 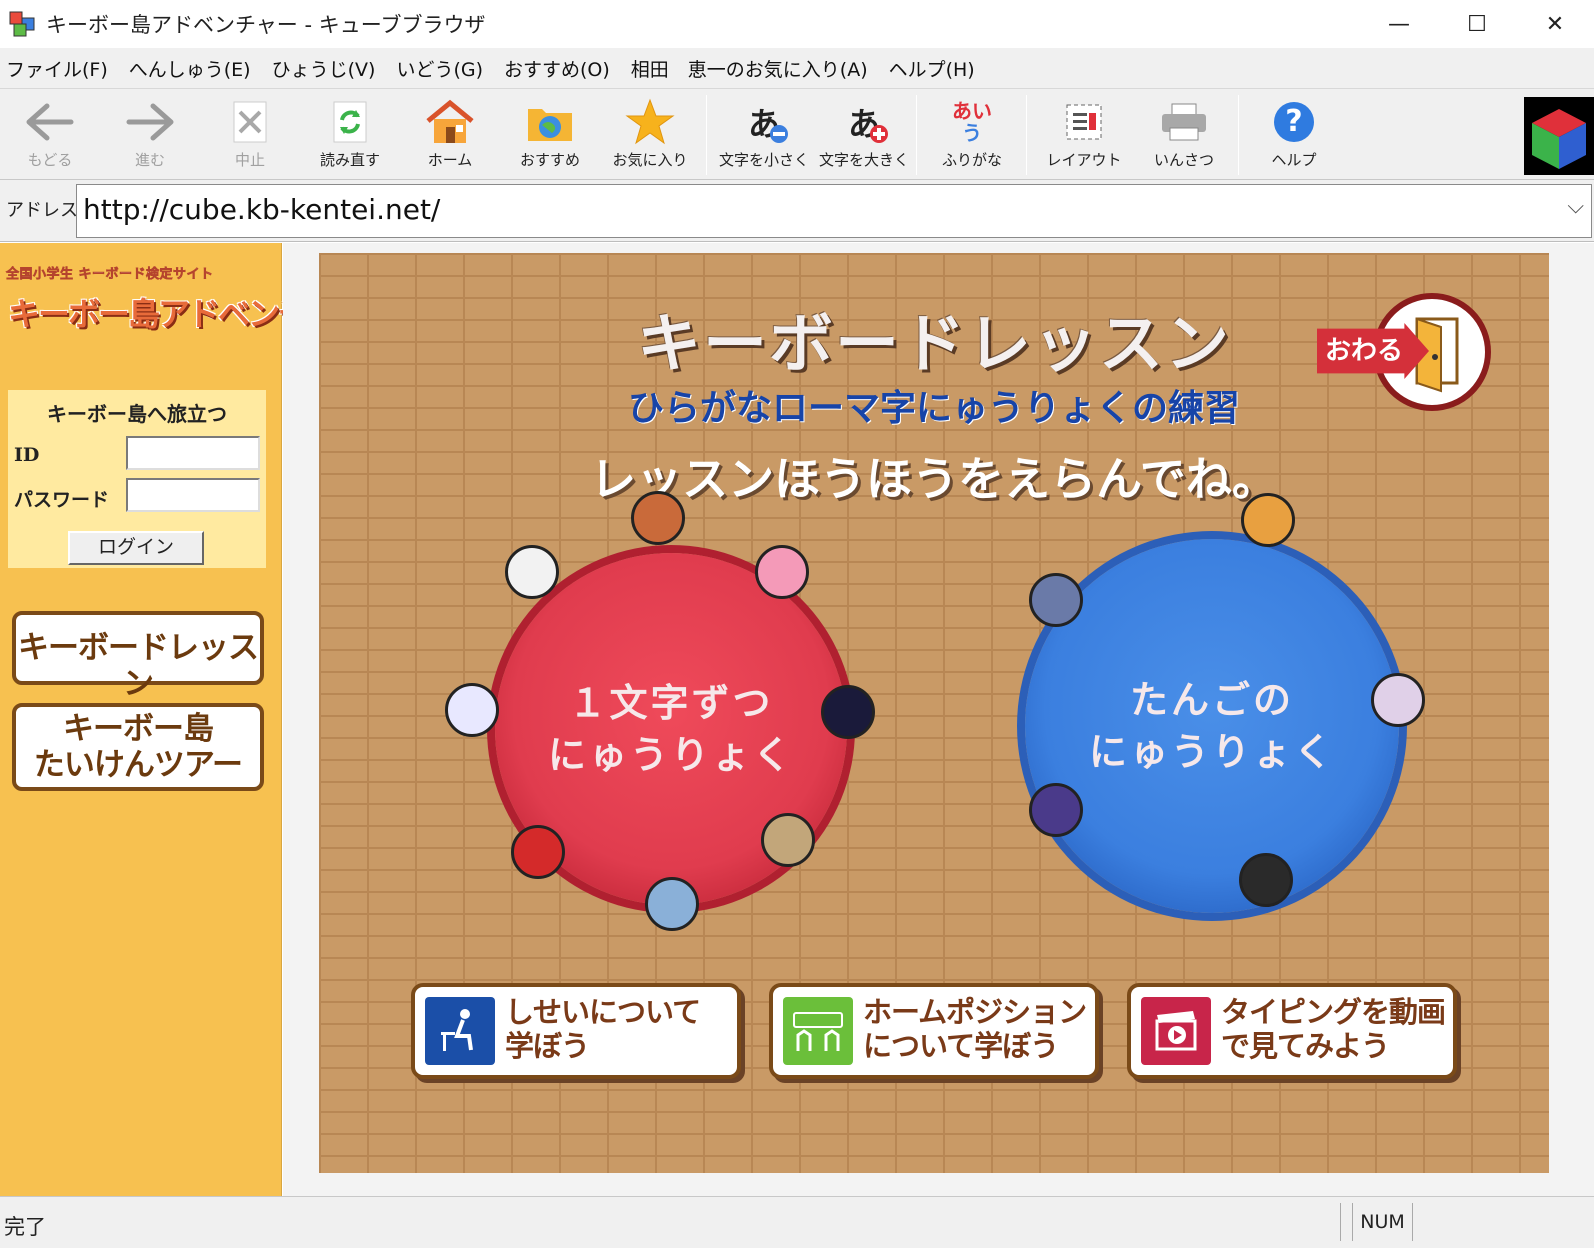 I want to click on black-cat-character-icon, so click(x=1056, y=810).